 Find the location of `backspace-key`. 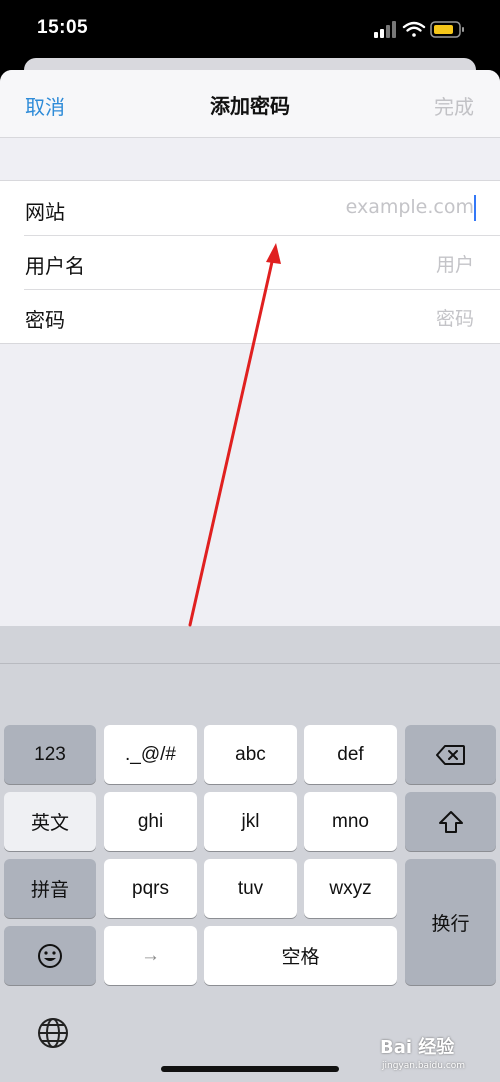

backspace-key is located at coordinates (450, 754).